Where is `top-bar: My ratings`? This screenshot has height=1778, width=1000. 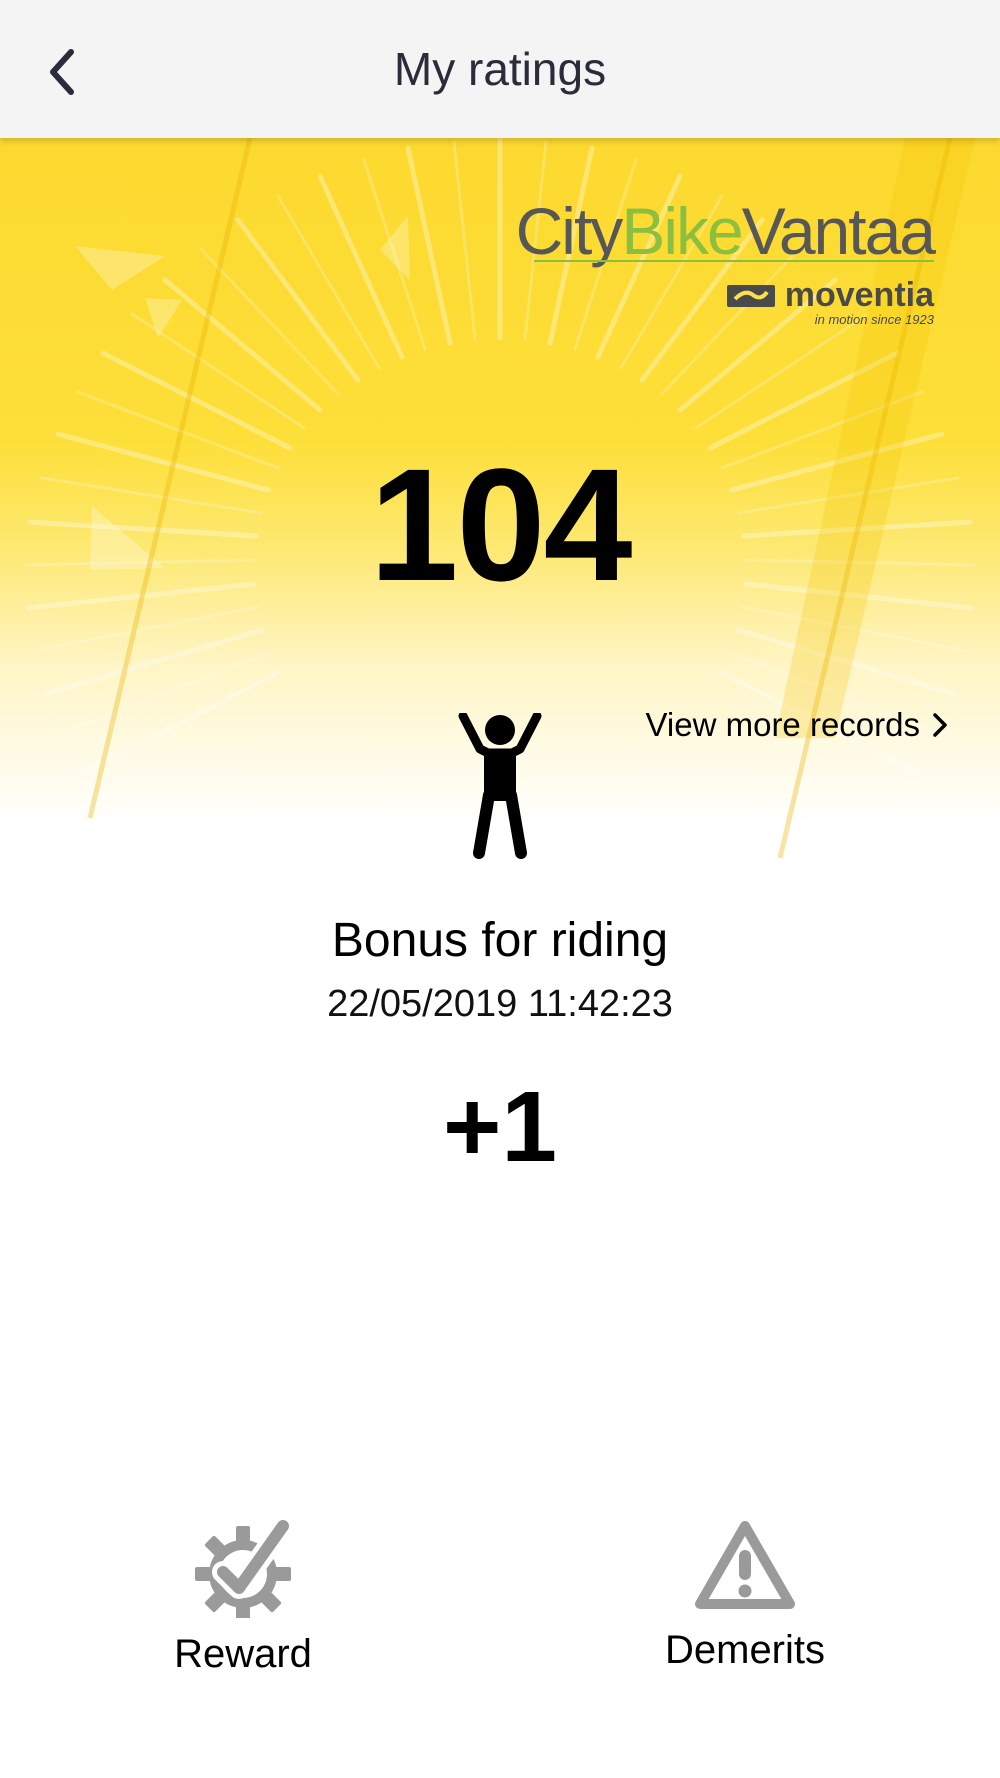 top-bar: My ratings is located at coordinates (500, 69).